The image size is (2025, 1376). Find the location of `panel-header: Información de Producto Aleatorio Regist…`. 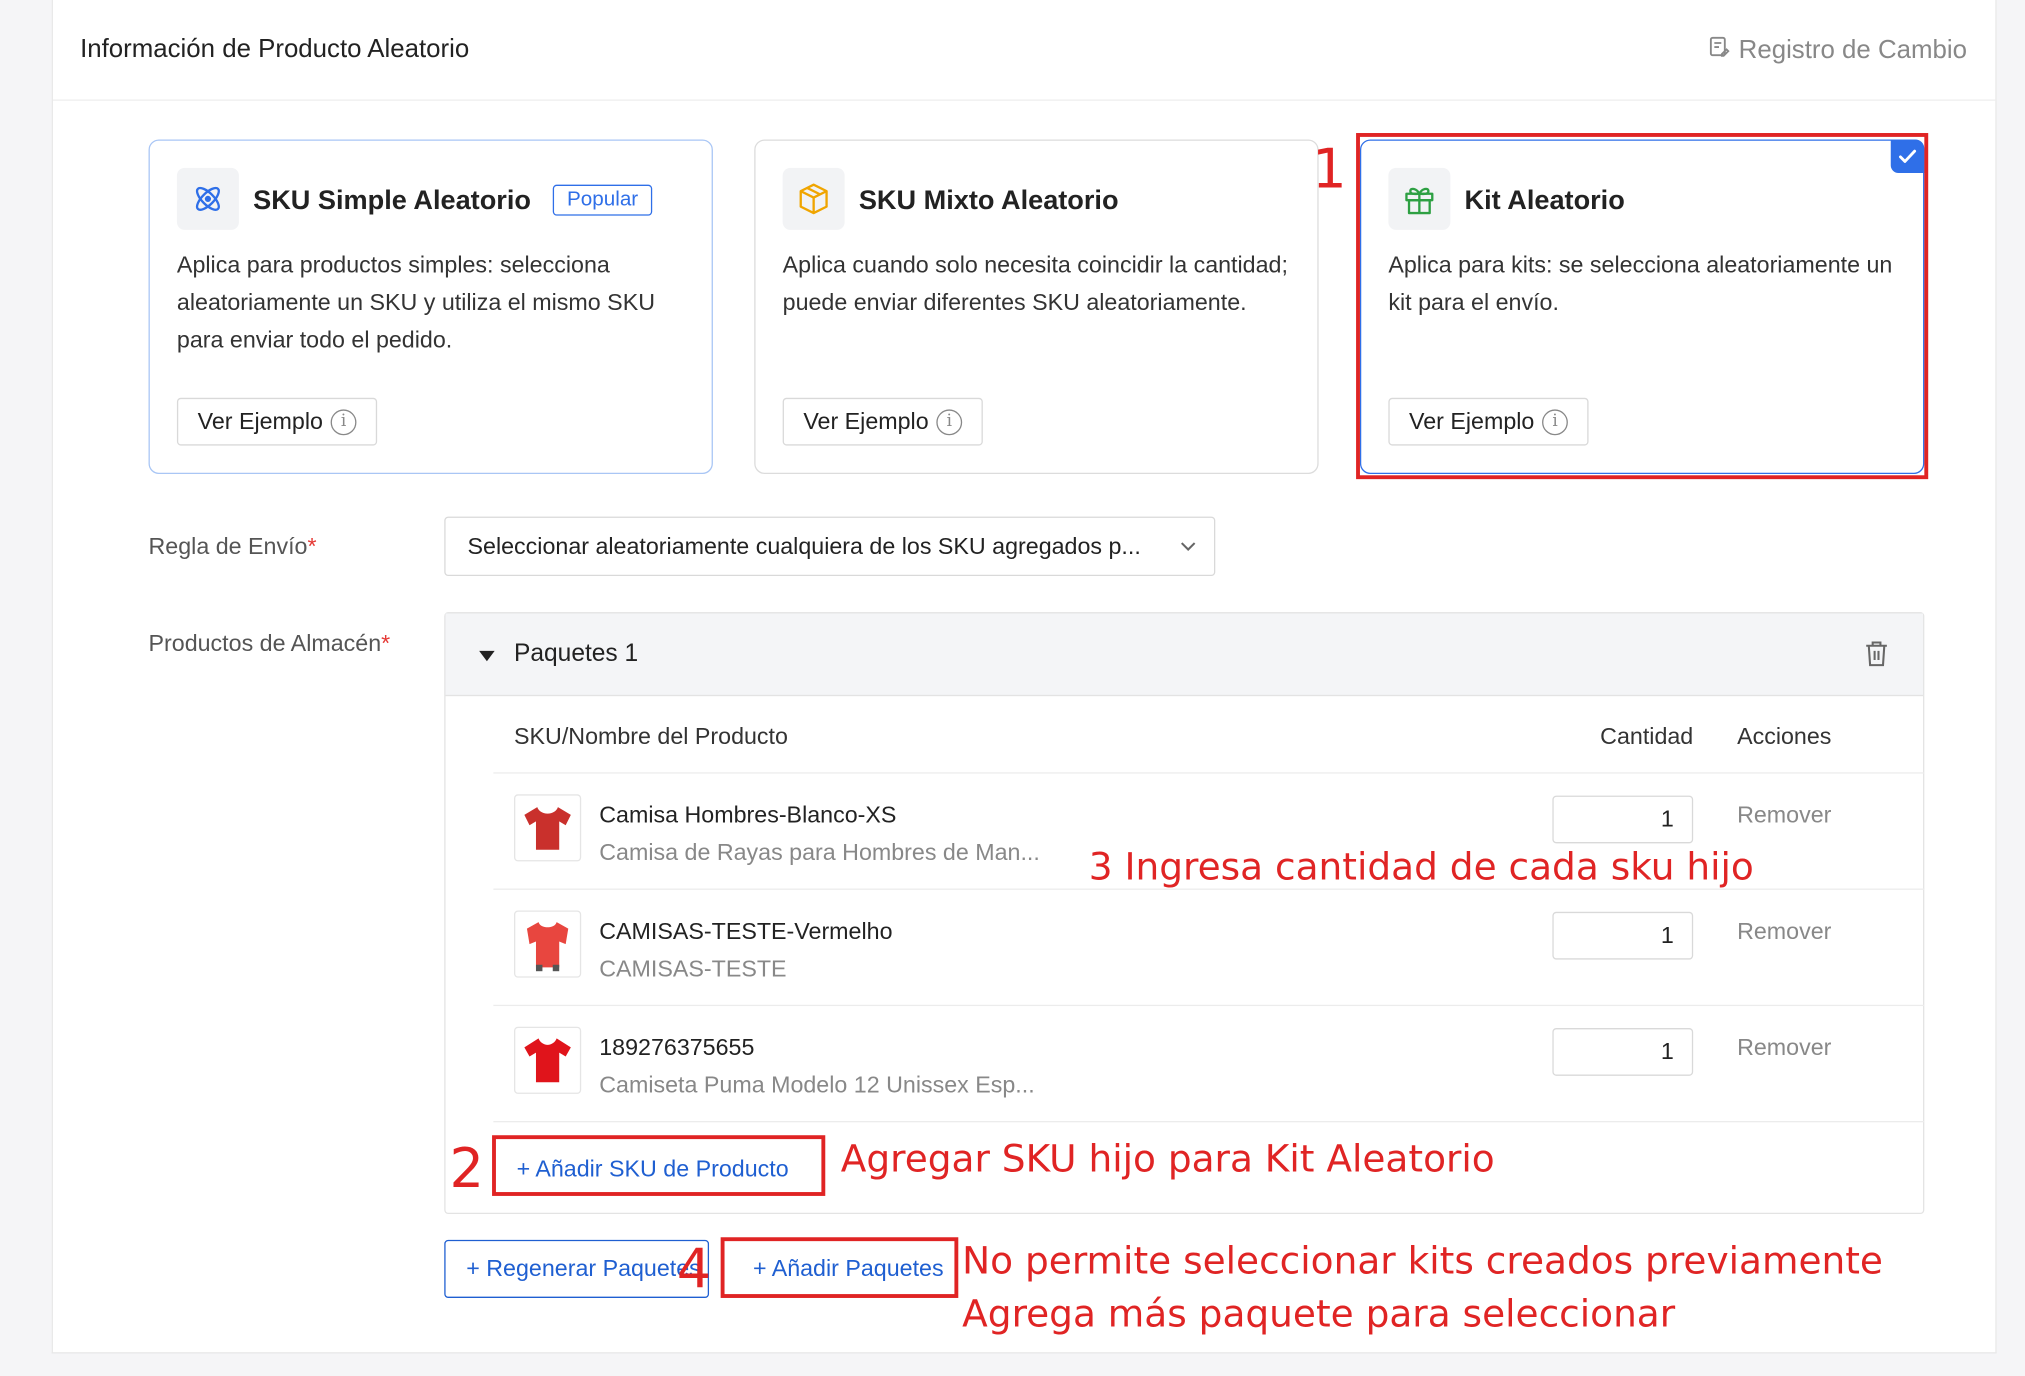

panel-header: Información de Producto Aleatorio Regist… is located at coordinates (1024, 50).